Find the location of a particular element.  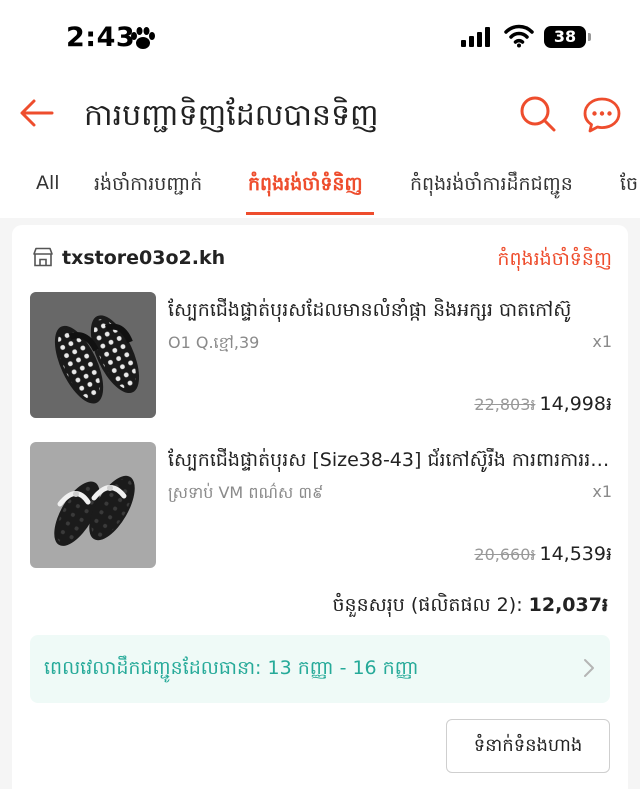

app-header: ការបញ្ជាទិញដែលបានទិញ is located at coordinates (320, 117).